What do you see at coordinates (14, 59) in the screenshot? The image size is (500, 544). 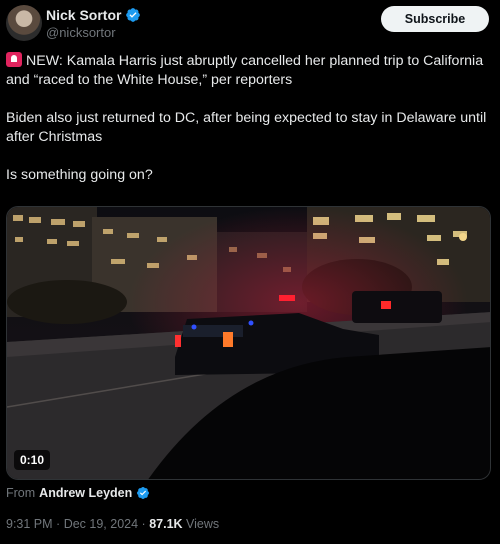 I see `police-siren-icon` at bounding box center [14, 59].